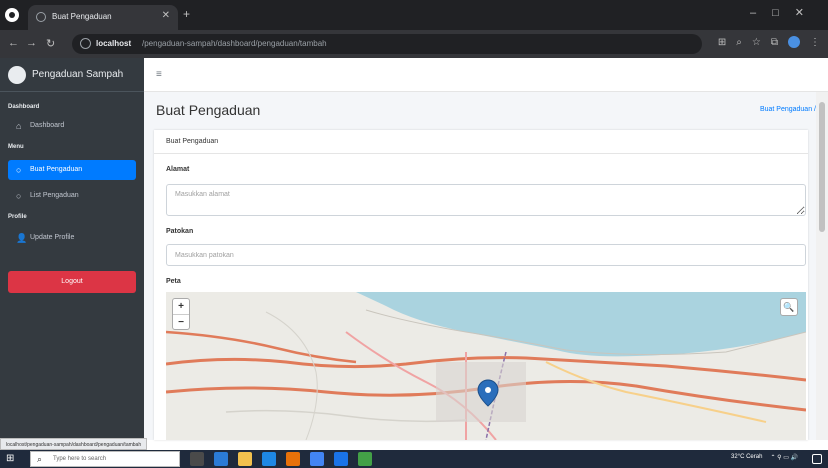 Image resolution: width=828 pixels, height=468 pixels. Describe the element at coordinates (414, 15) in the screenshot. I see `browser-tab-bar: Buat Pengaduan ✕ + –□✕` at that location.